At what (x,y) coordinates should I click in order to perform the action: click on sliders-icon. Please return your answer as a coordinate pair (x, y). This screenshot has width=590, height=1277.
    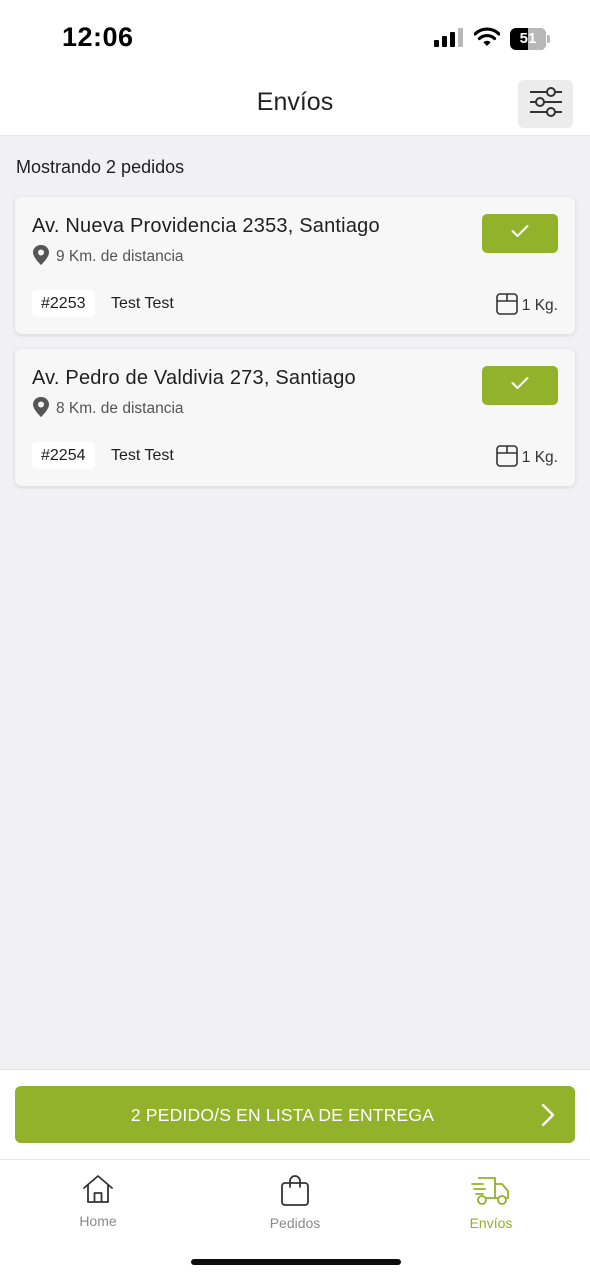
    Looking at the image, I should click on (546, 104).